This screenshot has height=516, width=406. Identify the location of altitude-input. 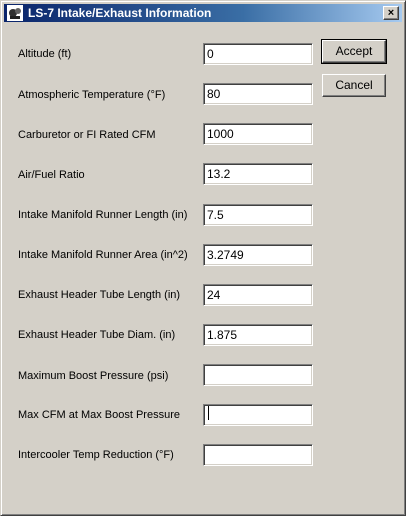
(258, 54).